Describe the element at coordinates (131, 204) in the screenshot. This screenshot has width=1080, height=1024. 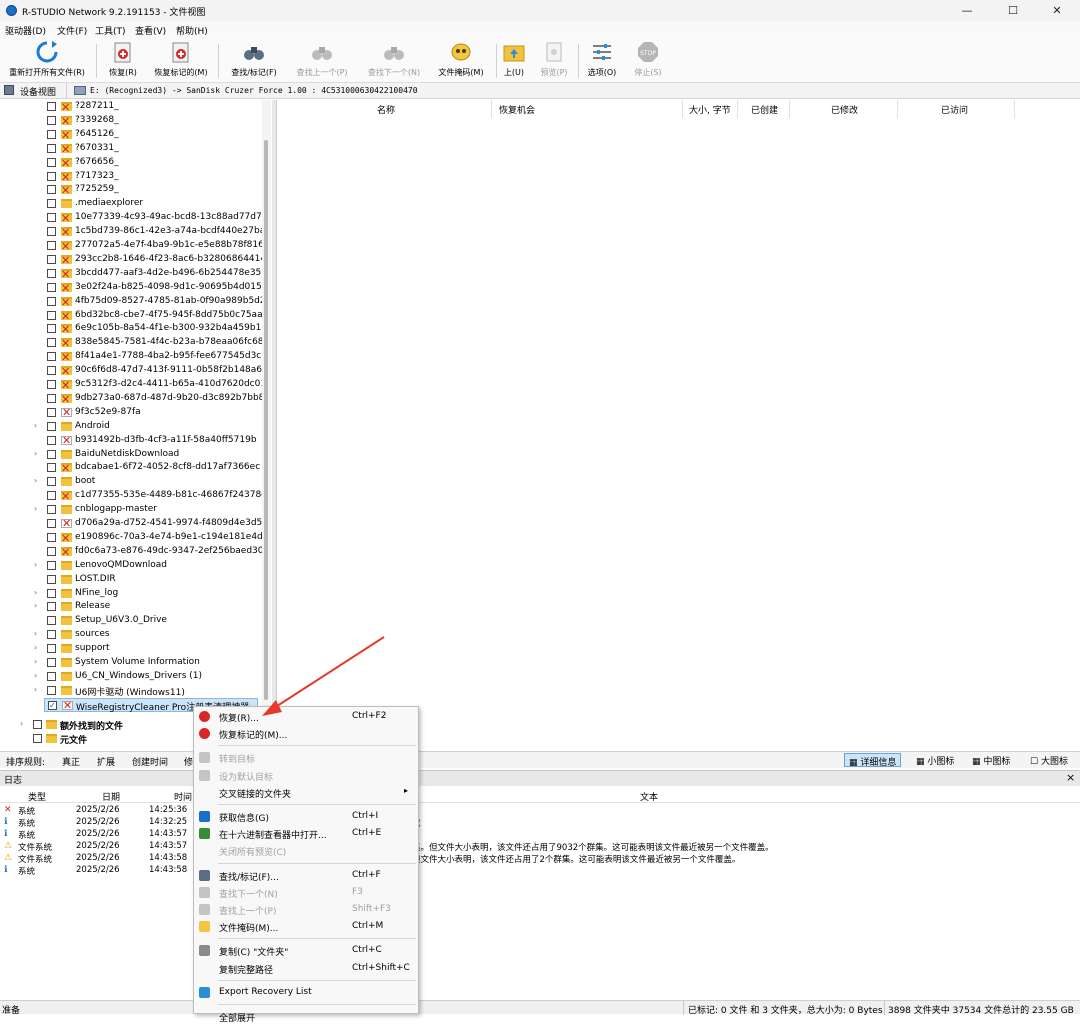
I see `tree-item: .mediaexplorer` at that location.